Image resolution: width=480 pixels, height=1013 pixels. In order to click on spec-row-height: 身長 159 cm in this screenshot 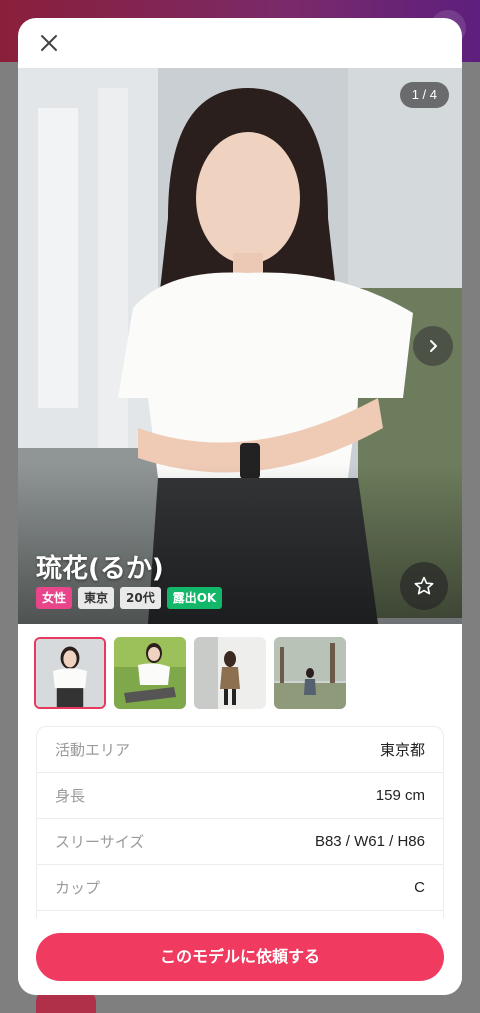, I will do `click(240, 796)`.